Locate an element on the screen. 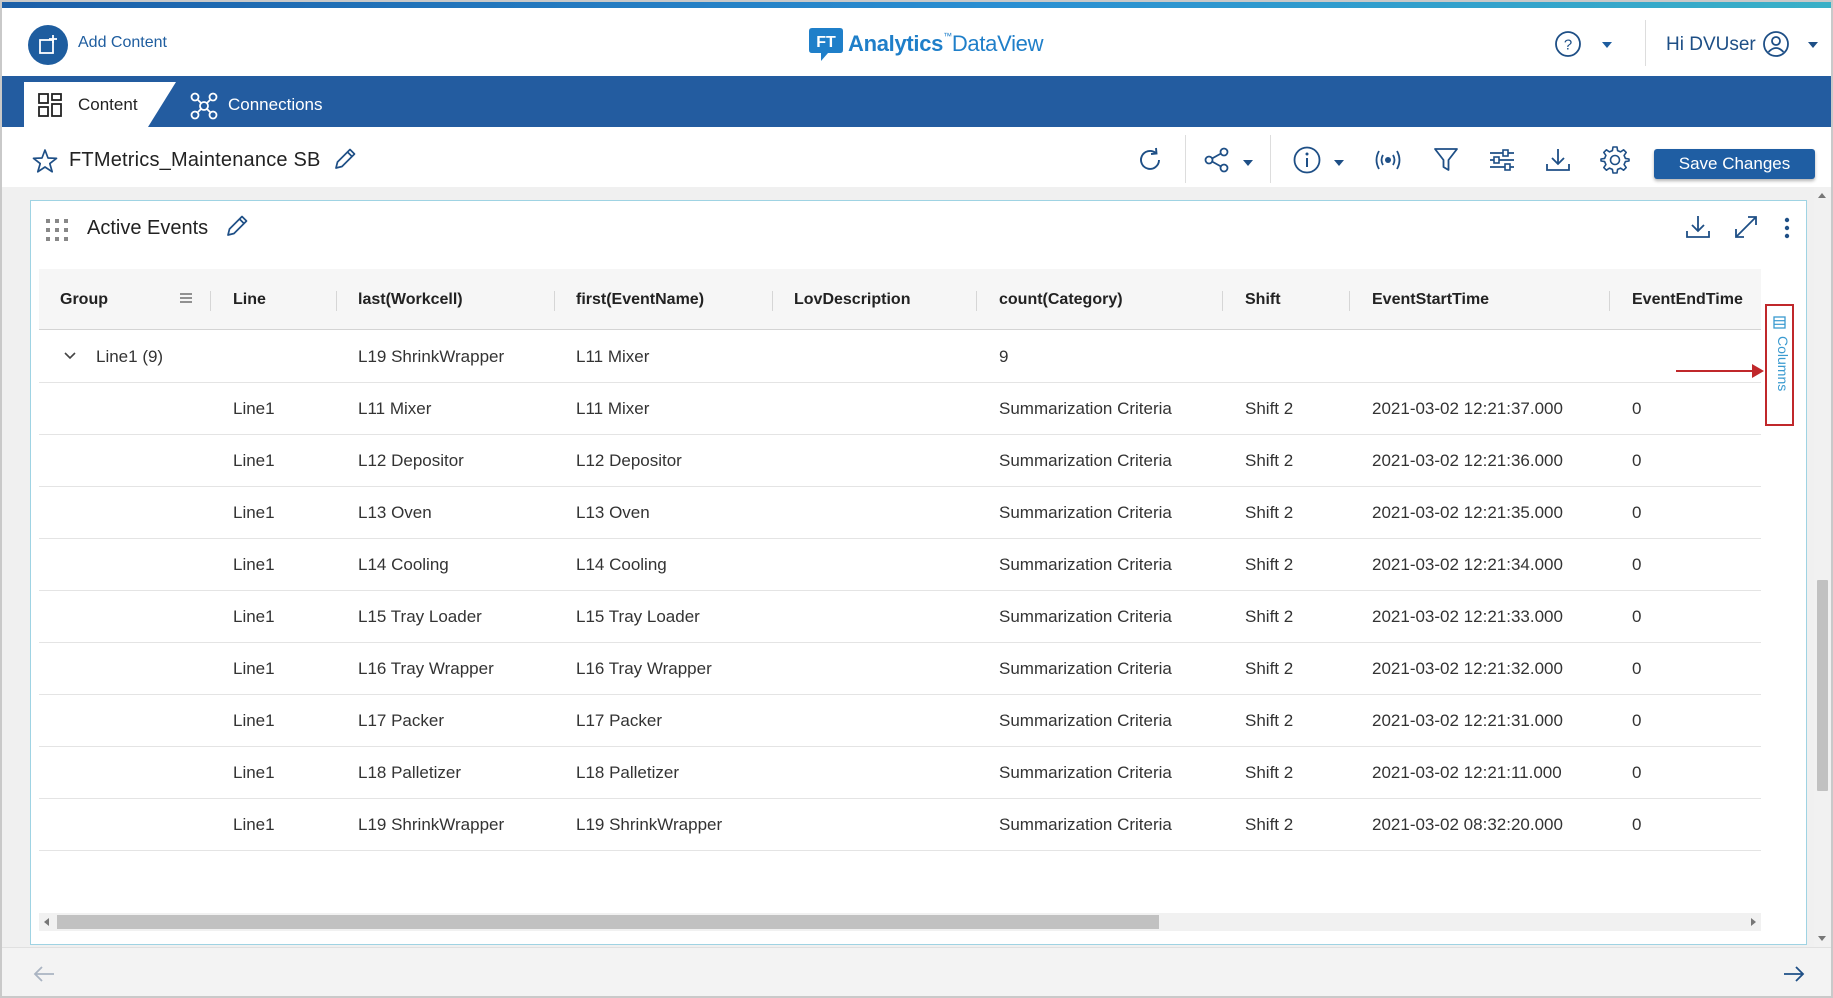  filter-icon is located at coordinates (1446, 159).